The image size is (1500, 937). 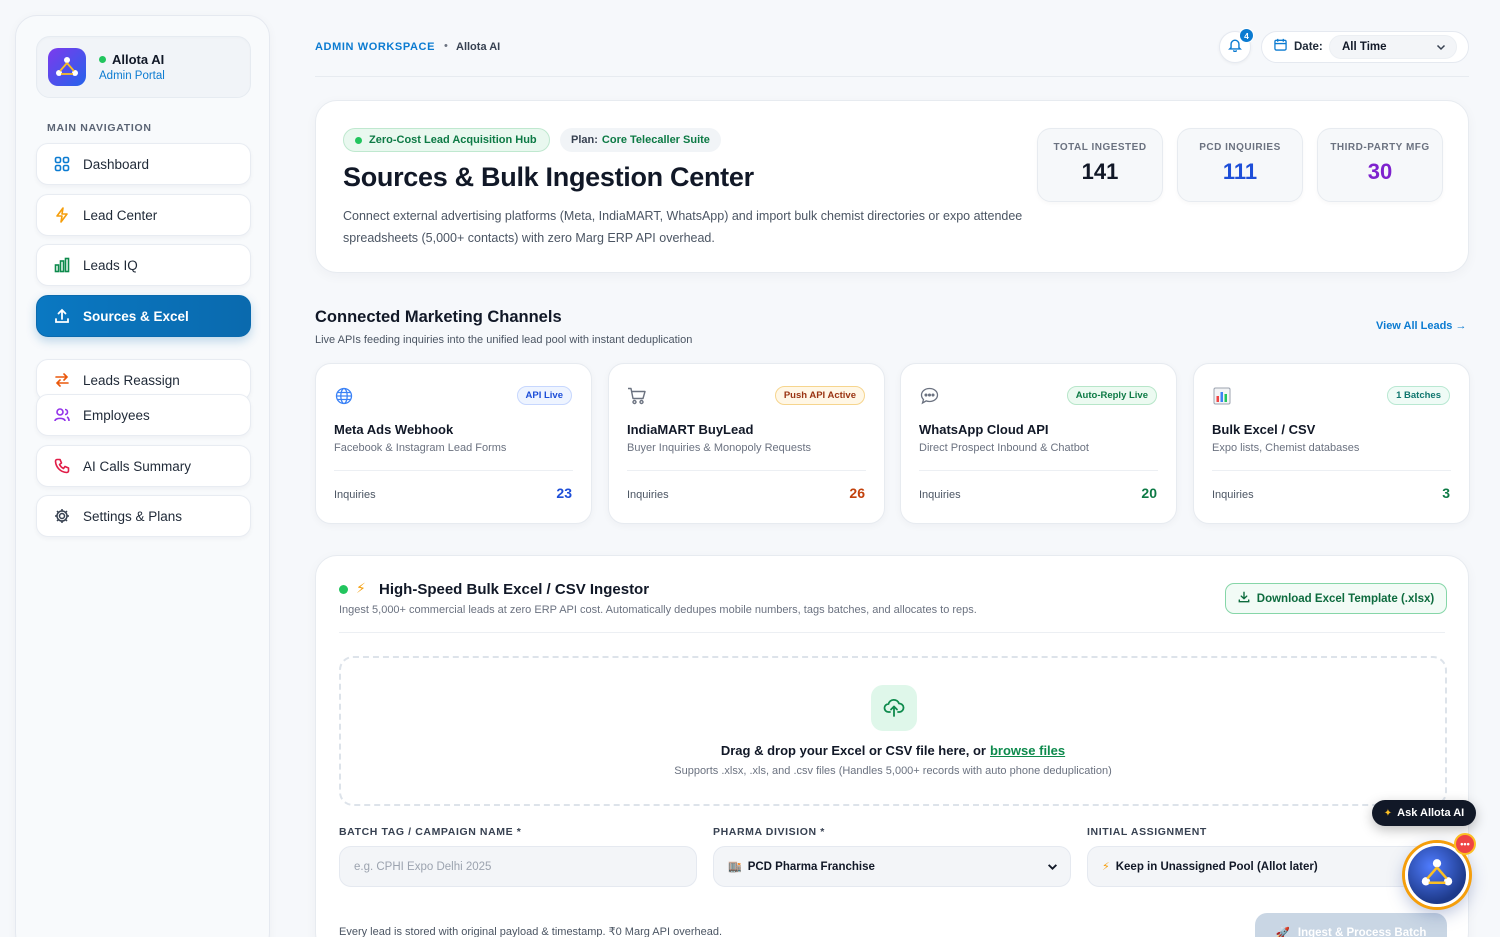 What do you see at coordinates (1027, 750) in the screenshot?
I see `browse-files-link: browse files` at bounding box center [1027, 750].